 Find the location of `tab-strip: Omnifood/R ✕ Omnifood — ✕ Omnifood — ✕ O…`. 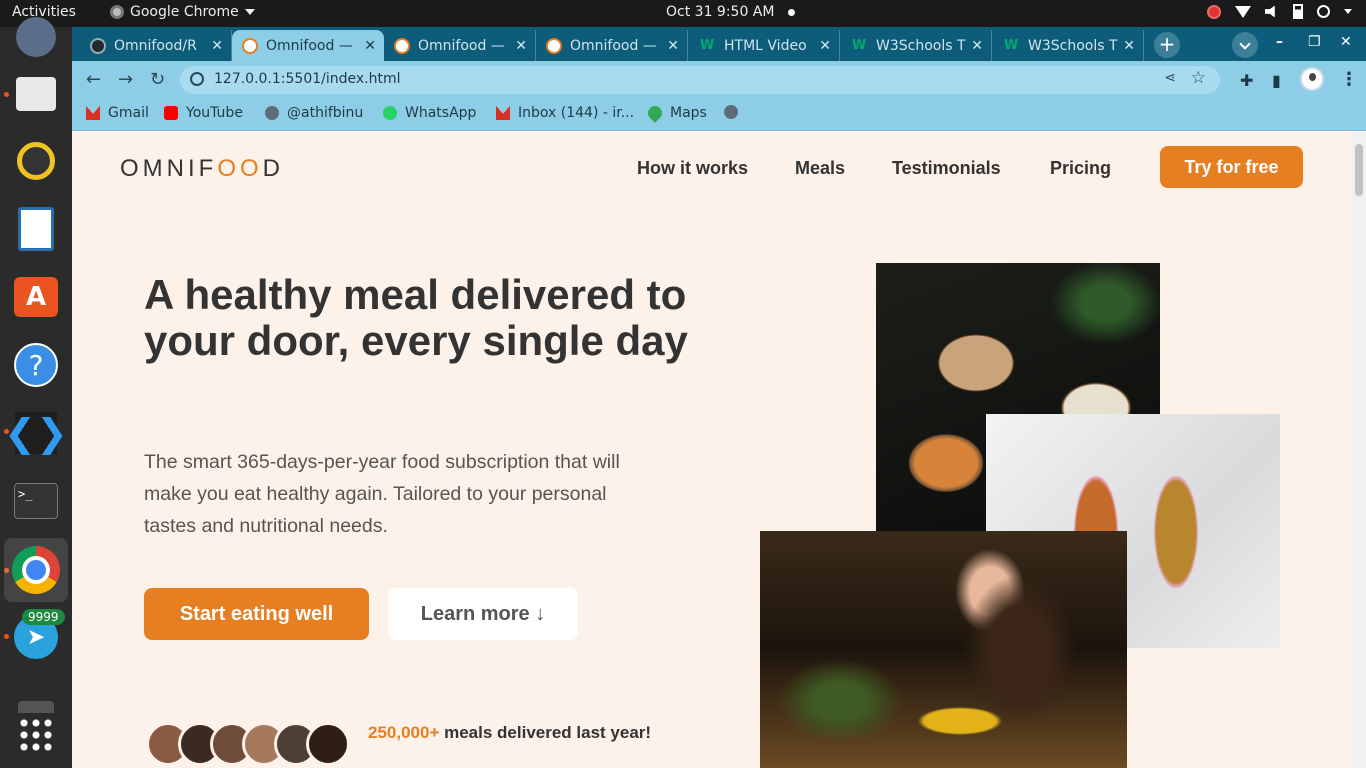

tab-strip: Omnifood/R ✕ Omnifood — ✕ Omnifood — ✕ O… is located at coordinates (719, 44).